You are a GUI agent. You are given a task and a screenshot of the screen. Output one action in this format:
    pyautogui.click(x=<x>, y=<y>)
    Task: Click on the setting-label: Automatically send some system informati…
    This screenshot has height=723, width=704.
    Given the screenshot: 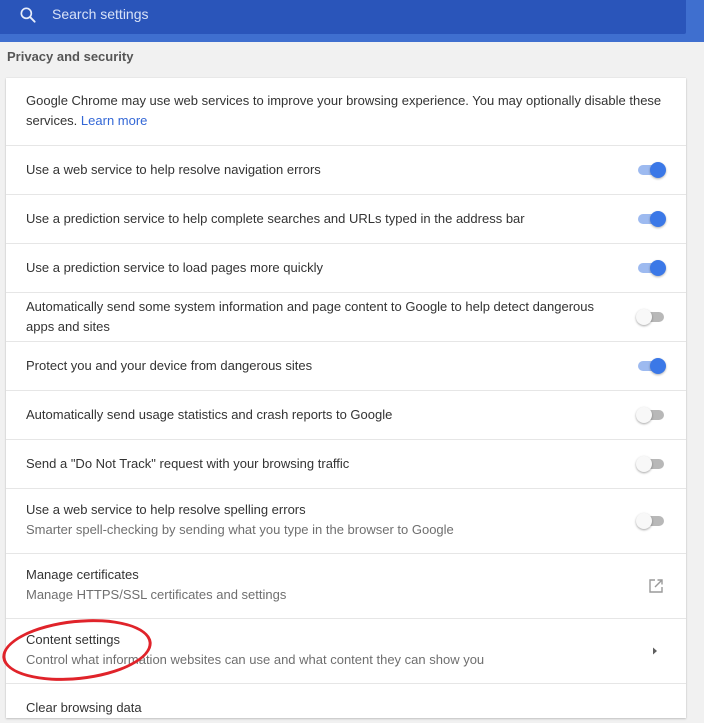 What is the action you would take?
    pyautogui.click(x=310, y=316)
    